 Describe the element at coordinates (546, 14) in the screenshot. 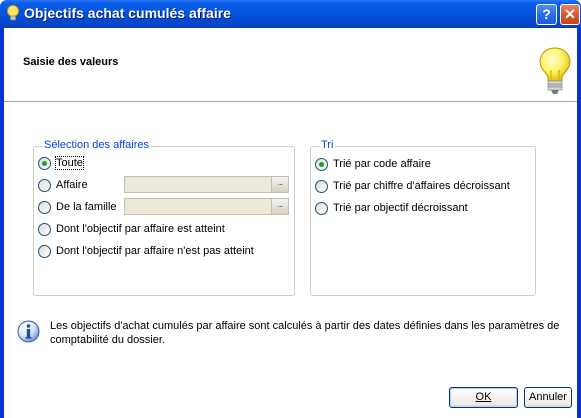

I see `help-button: ?` at that location.